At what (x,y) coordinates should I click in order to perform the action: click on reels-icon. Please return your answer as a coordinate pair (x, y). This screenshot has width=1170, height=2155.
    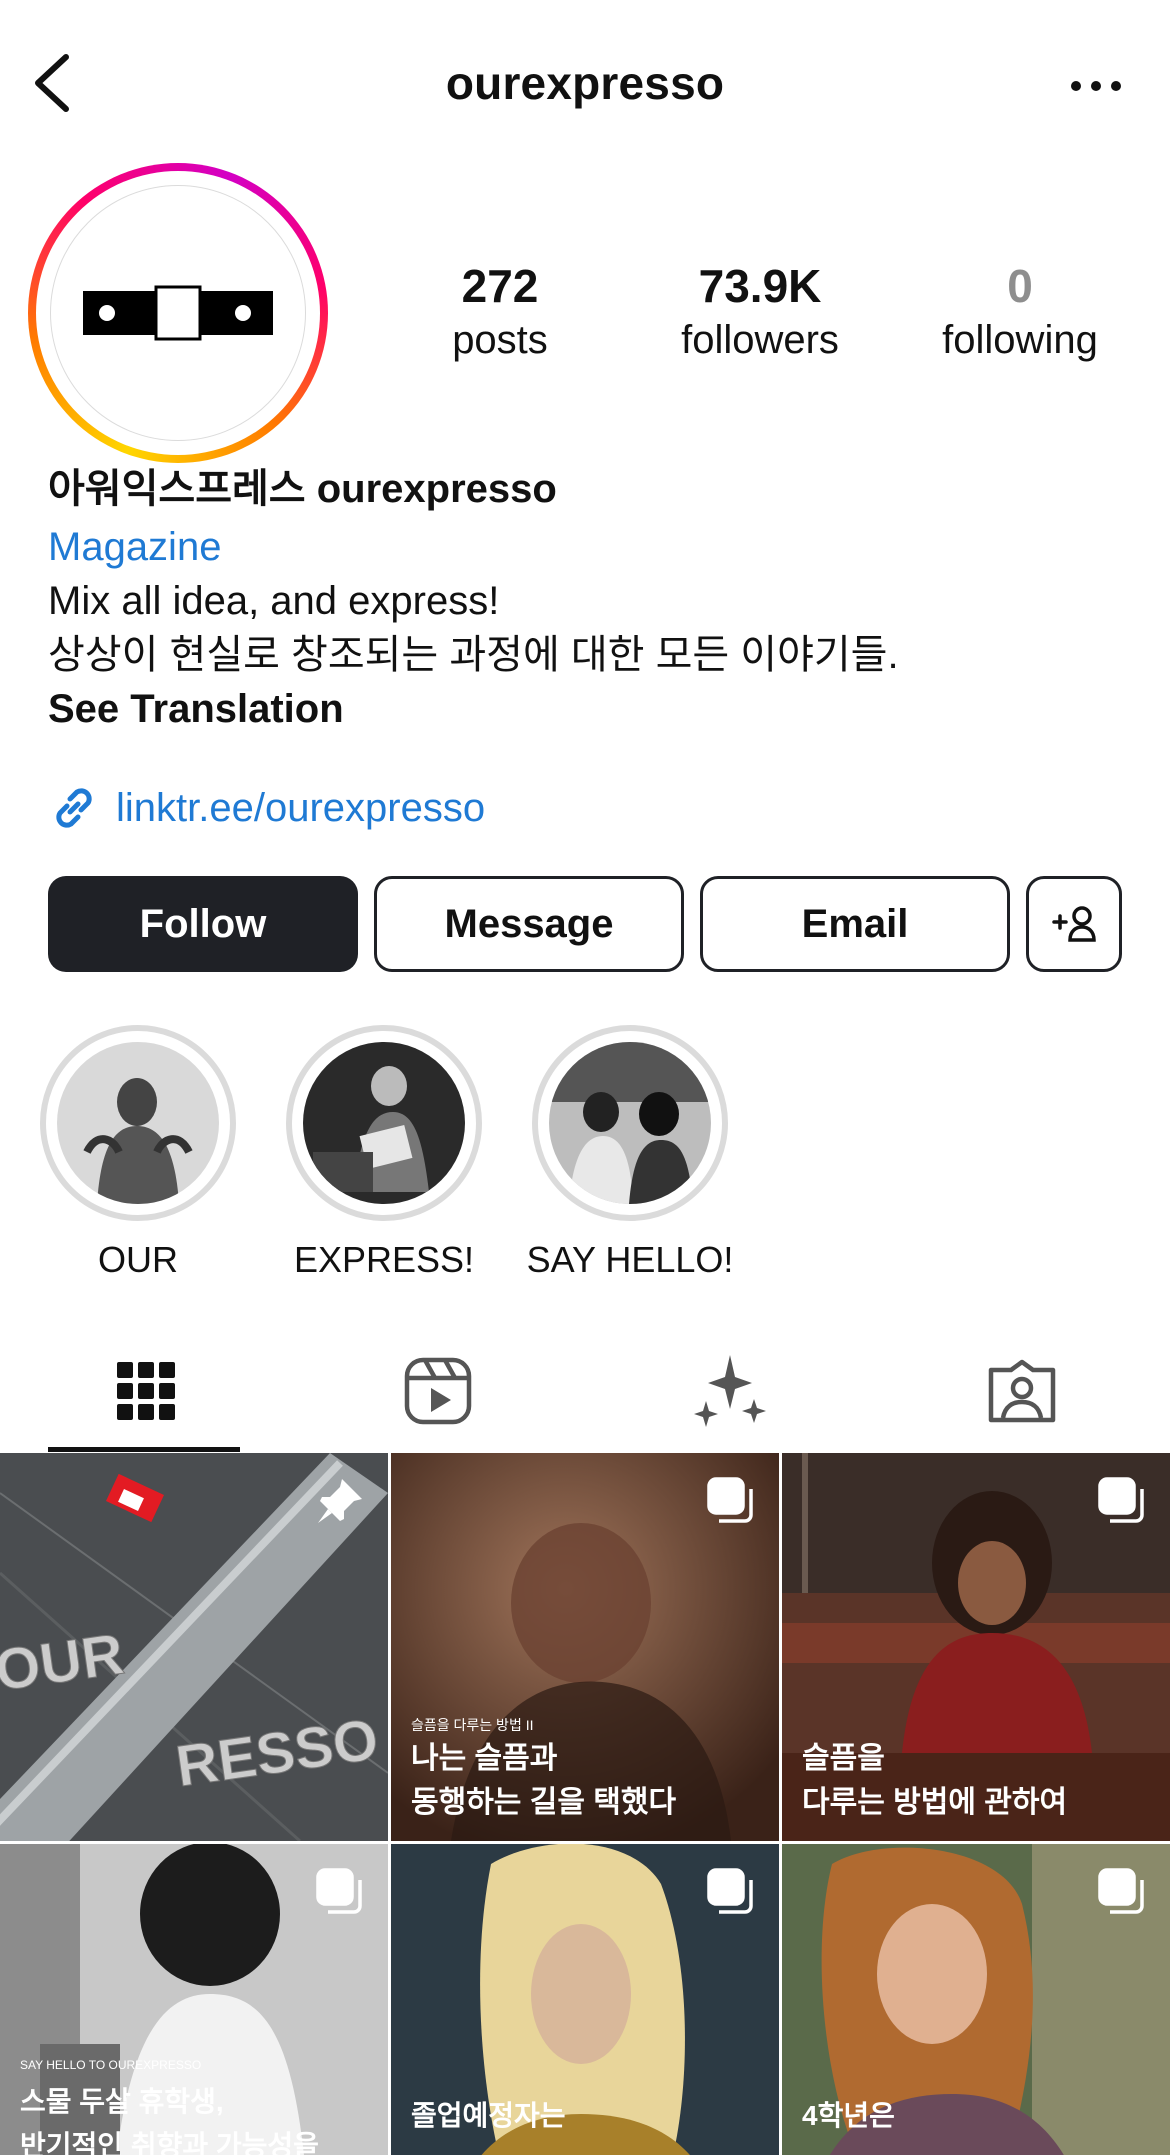
    Looking at the image, I should click on (438, 1391).